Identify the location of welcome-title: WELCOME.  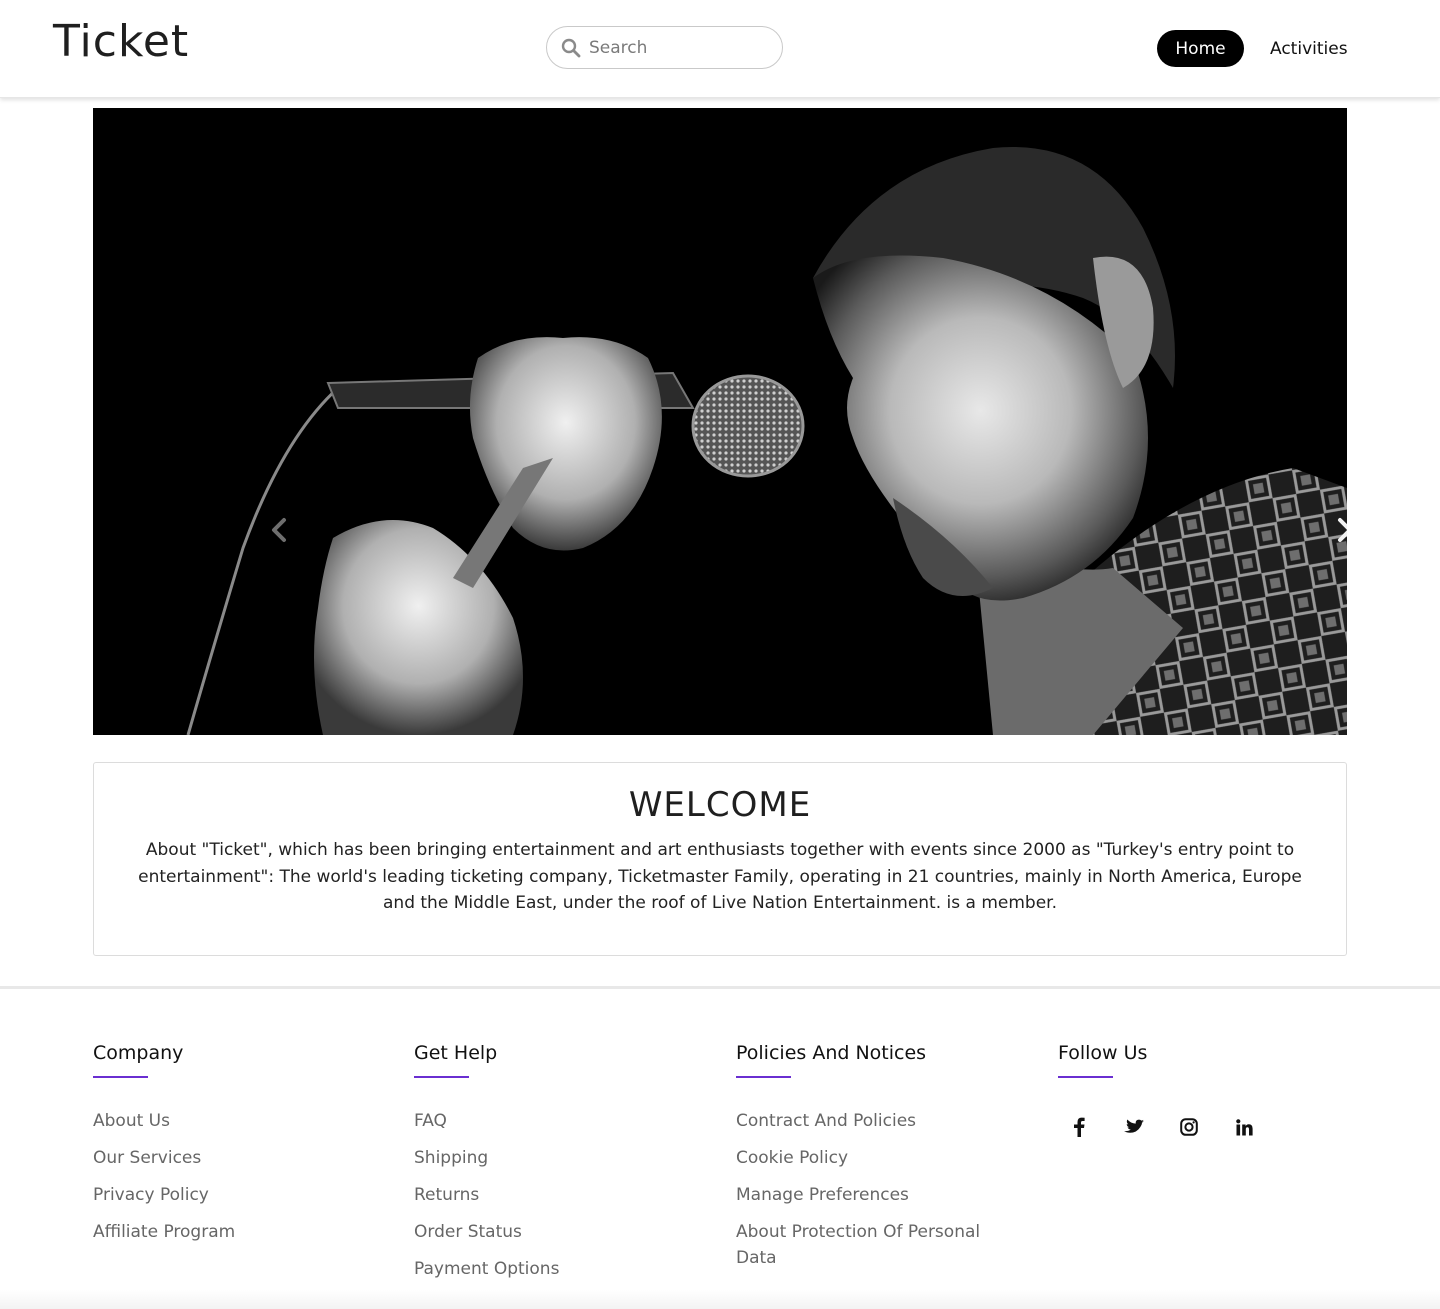
(720, 805).